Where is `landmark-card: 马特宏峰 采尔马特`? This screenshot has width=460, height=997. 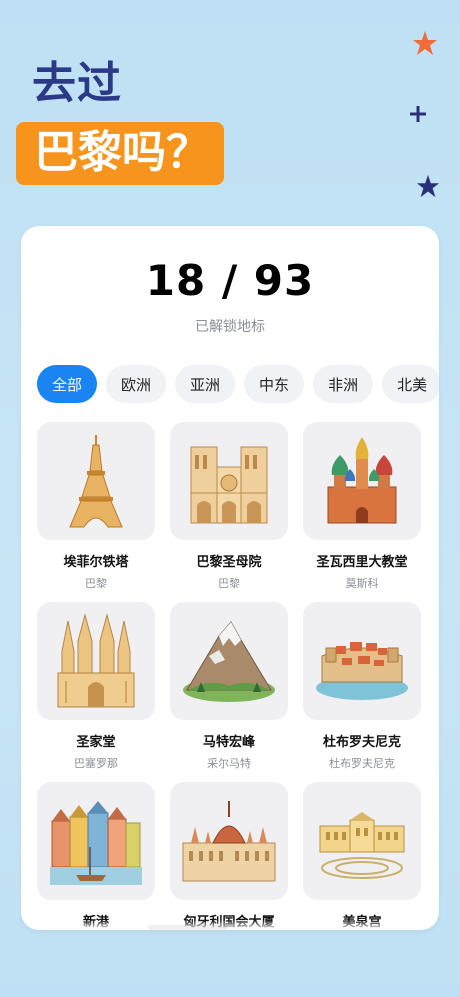 landmark-card: 马特宏峰 采尔马特 is located at coordinates (229, 686).